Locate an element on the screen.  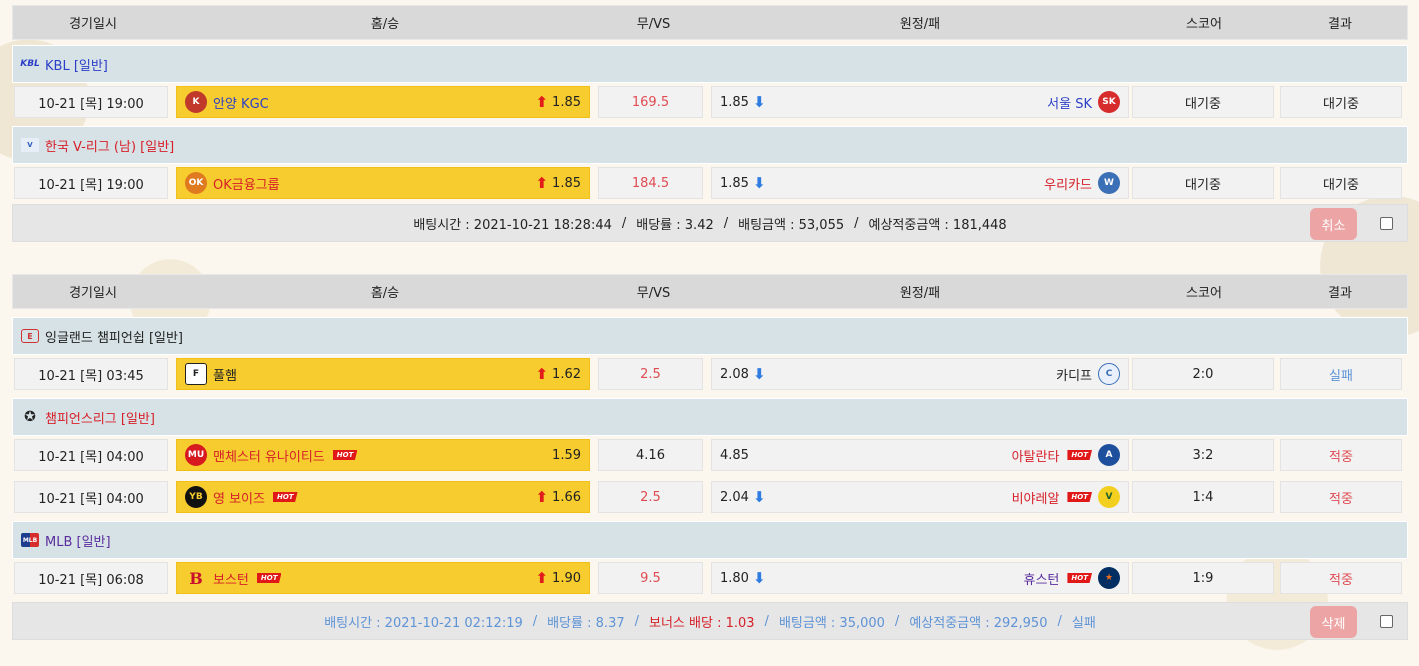
away-team-name: 카디프 is located at coordinates (1074, 376).